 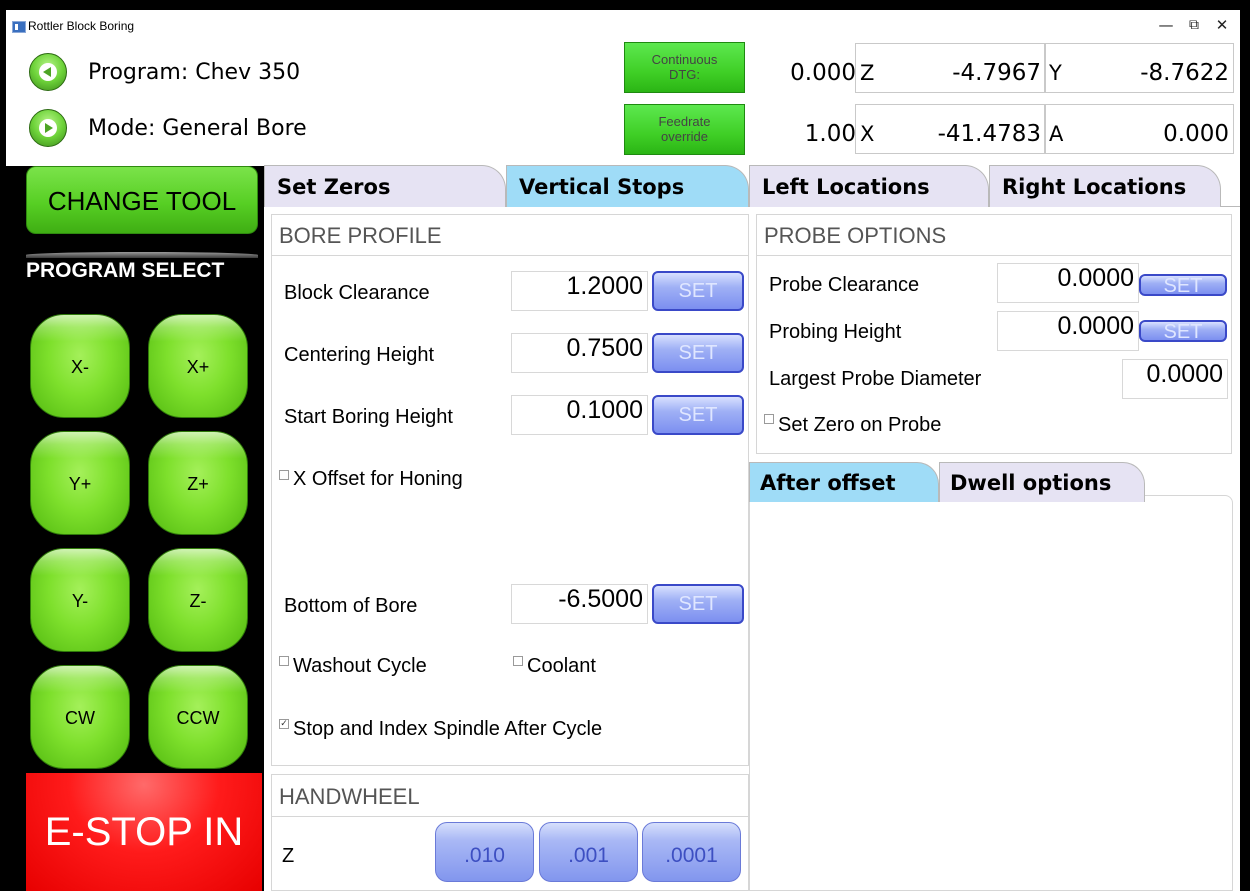 What do you see at coordinates (1166, 25) in the screenshot?
I see `minimize-button: —` at bounding box center [1166, 25].